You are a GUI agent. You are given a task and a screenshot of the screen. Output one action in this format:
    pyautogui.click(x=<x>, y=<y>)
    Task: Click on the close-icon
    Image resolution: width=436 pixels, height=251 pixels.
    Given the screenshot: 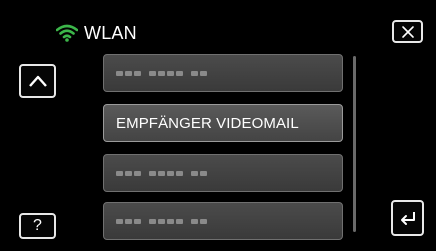 What is the action you would take?
    pyautogui.click(x=407, y=31)
    